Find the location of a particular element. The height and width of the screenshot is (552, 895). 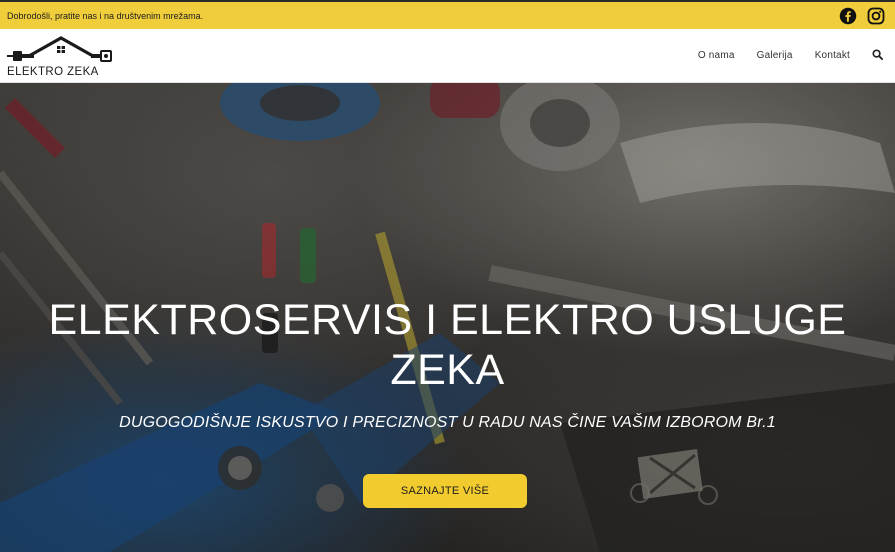

logo-text: ELEKTRO ZEKA is located at coordinates (53, 71).